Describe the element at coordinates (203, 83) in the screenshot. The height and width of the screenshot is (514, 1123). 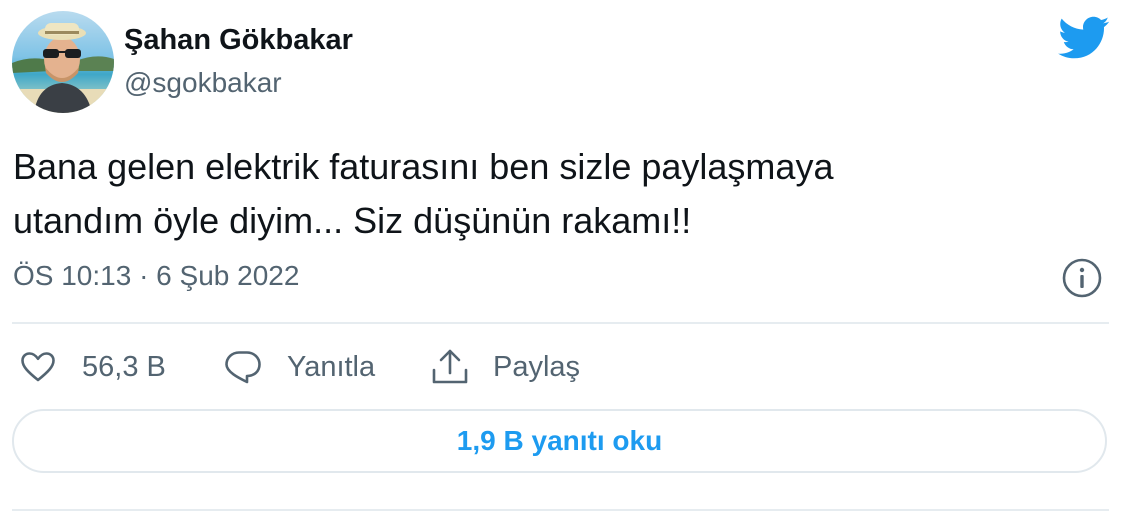
I see `user-handle: @sgokbakar` at that location.